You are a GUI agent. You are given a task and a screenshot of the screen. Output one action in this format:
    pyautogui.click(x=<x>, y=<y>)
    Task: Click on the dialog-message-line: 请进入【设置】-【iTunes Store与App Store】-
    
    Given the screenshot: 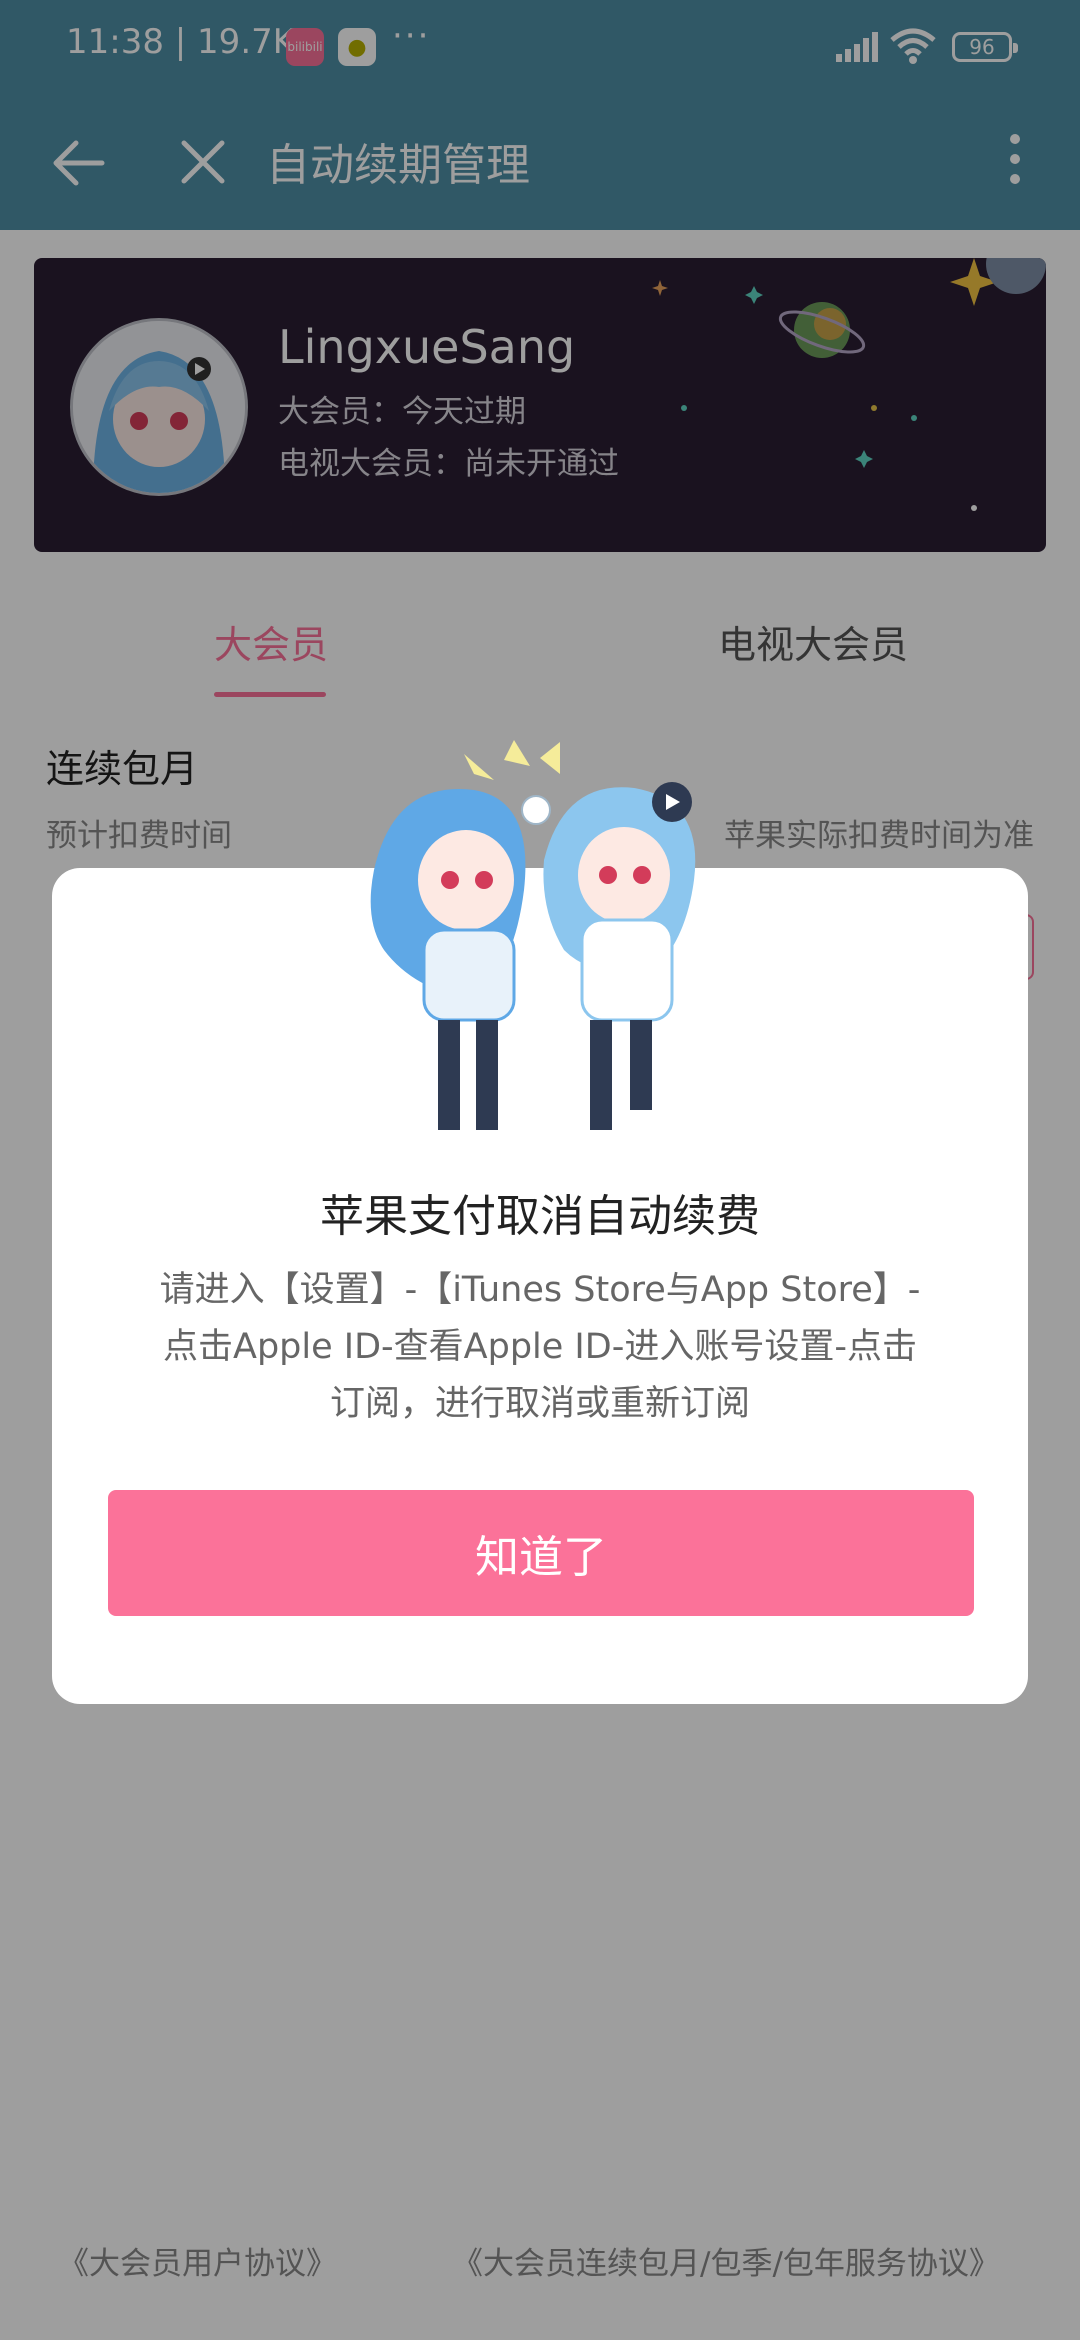 What is the action you would take?
    pyautogui.click(x=540, y=1290)
    